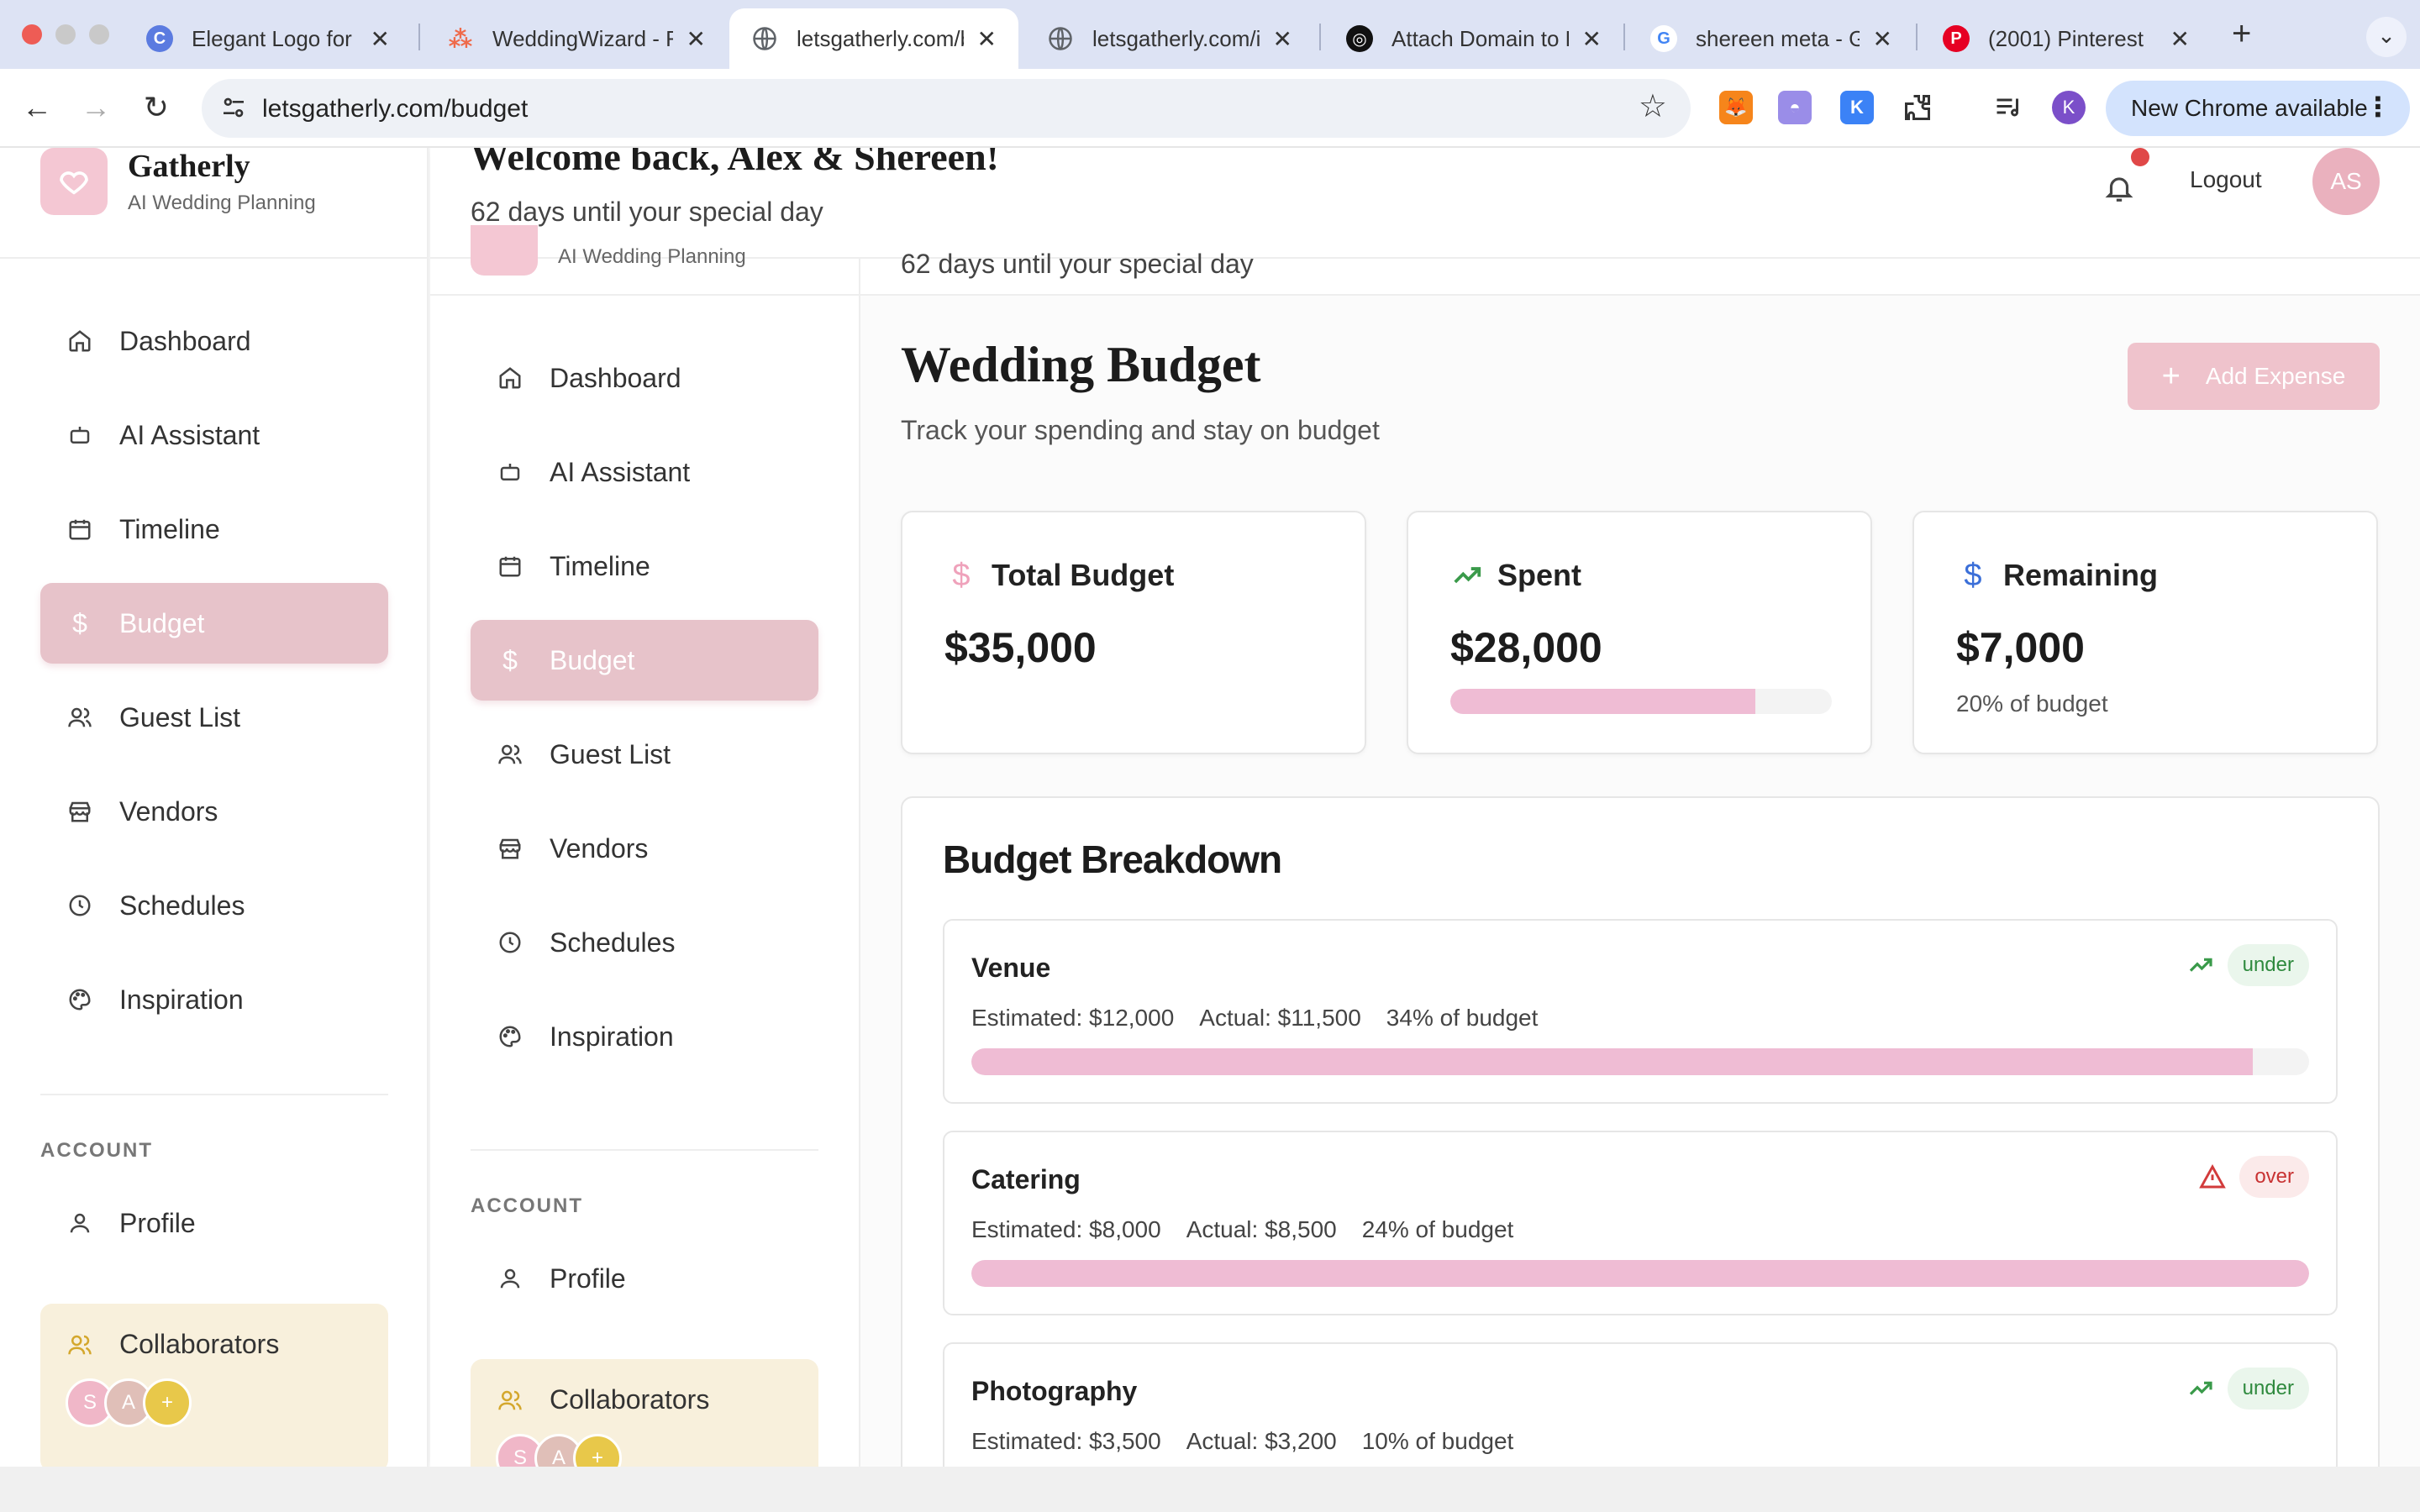 The height and width of the screenshot is (1512, 2420). Describe the element at coordinates (37, 107) in the screenshot. I see `back-arrow-icon: ←` at that location.